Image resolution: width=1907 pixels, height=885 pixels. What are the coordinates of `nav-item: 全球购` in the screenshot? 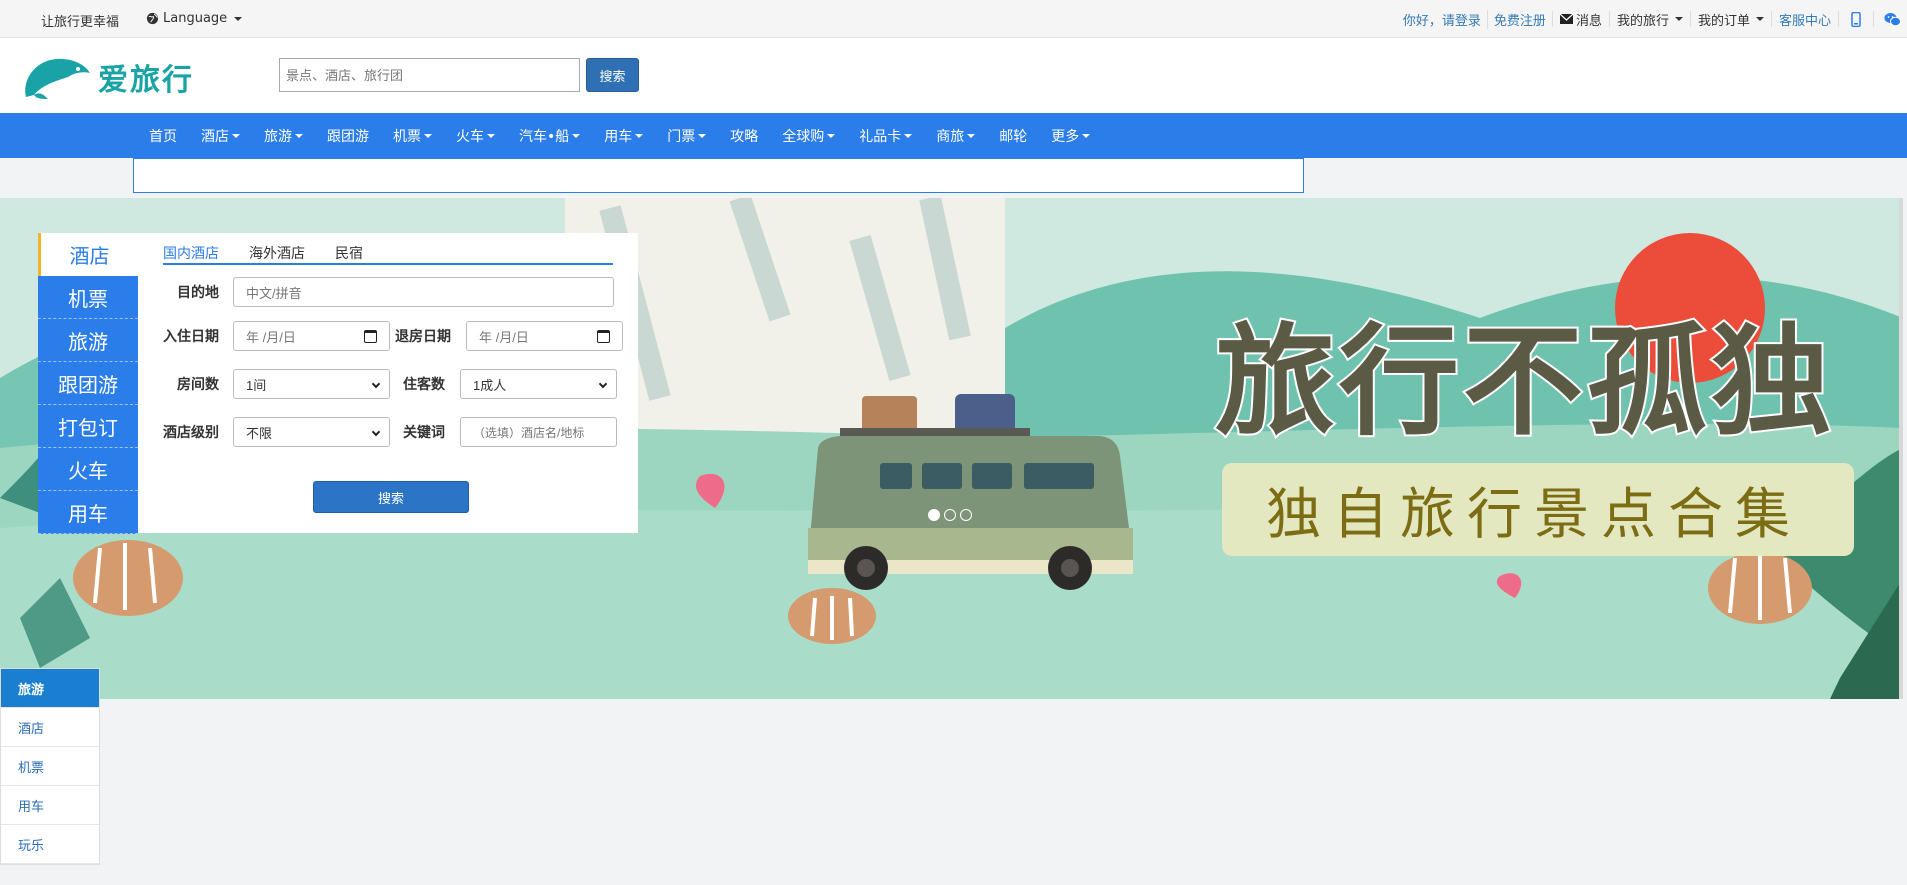 It's located at (808, 136).